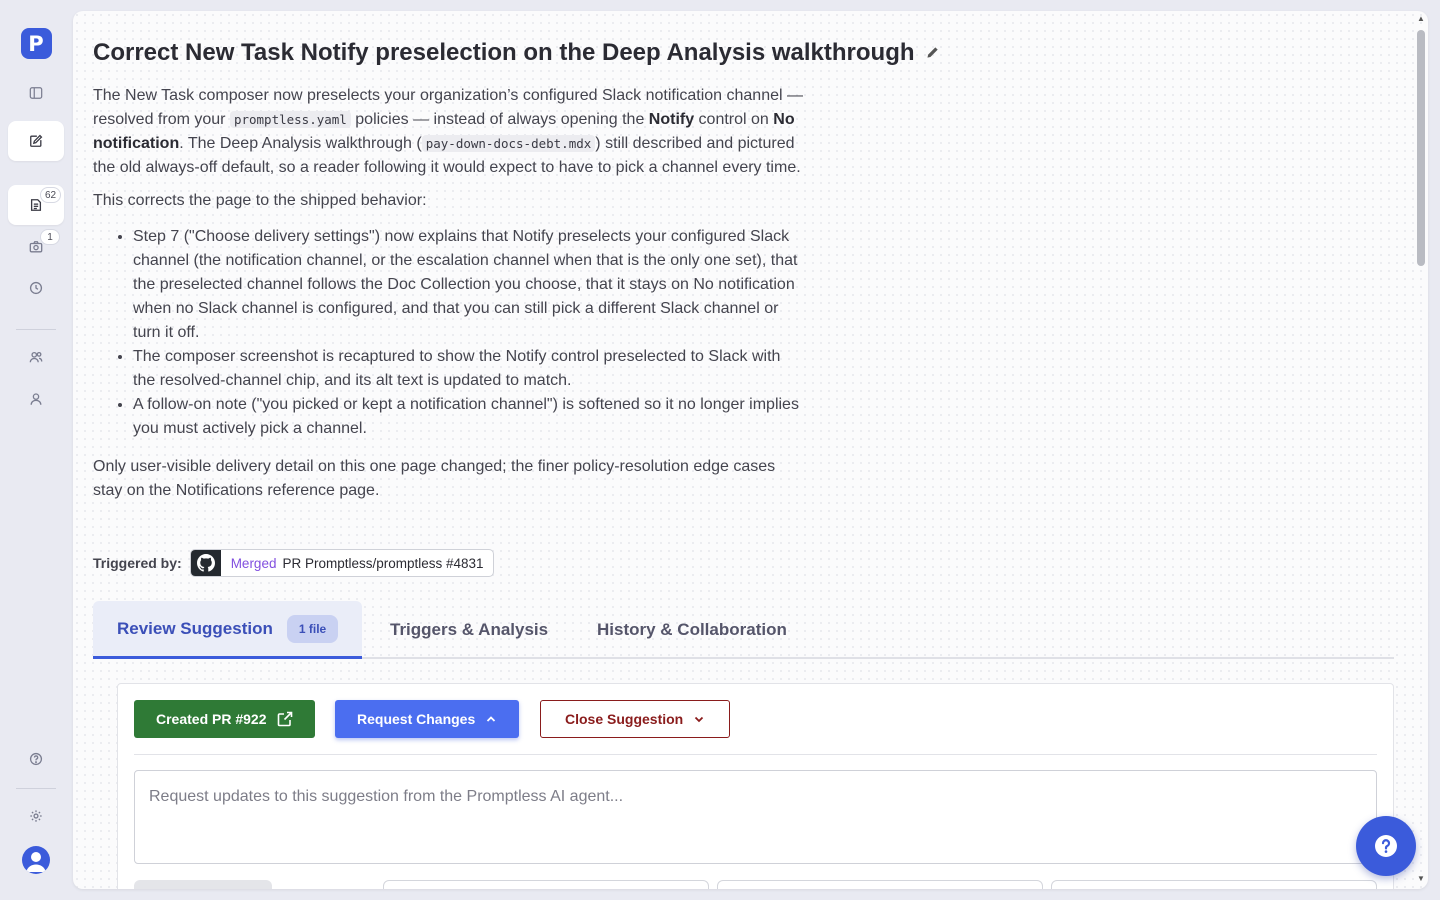  What do you see at coordinates (755, 754) in the screenshot?
I see `card-divider` at bounding box center [755, 754].